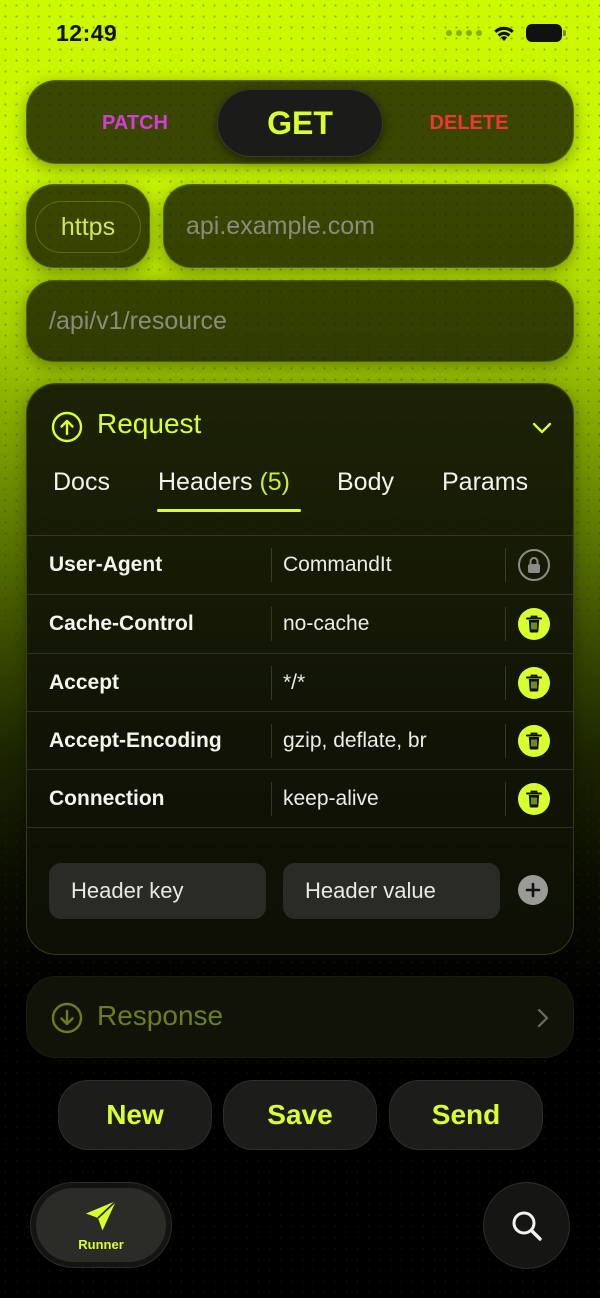 The image size is (600, 1298). I want to click on paper-plane-icon, so click(101, 1214).